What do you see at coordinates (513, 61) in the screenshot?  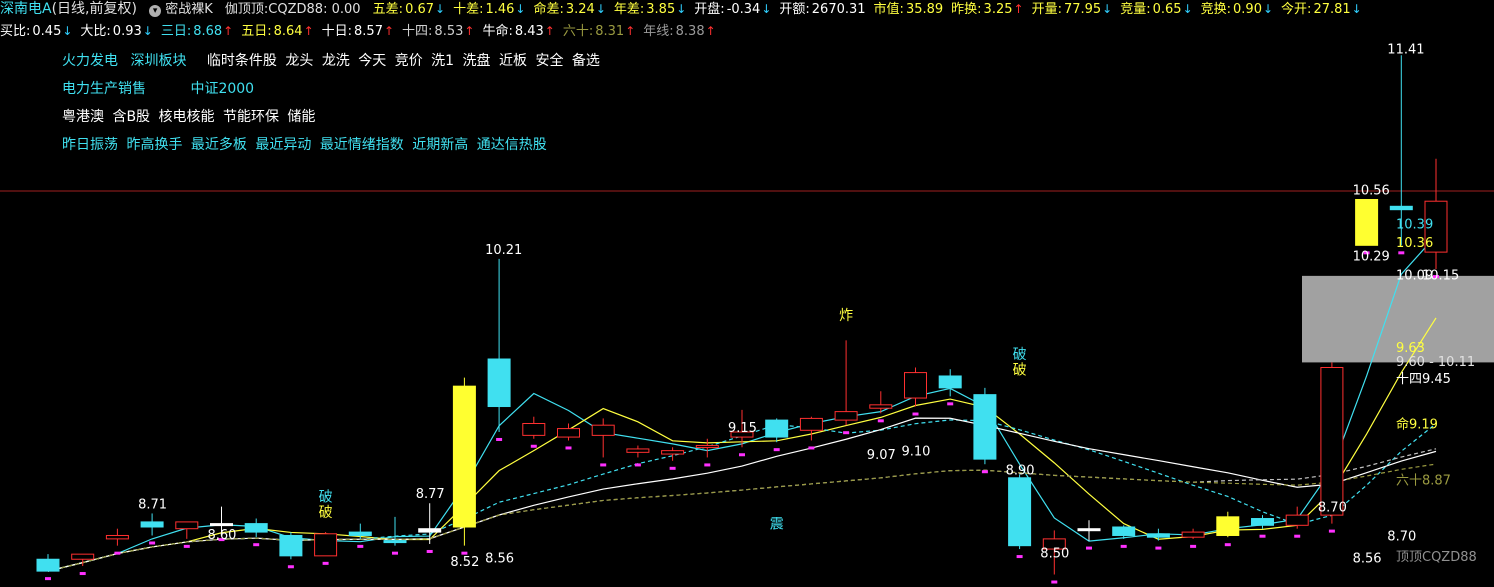 I see `tag-condition: 近板` at bounding box center [513, 61].